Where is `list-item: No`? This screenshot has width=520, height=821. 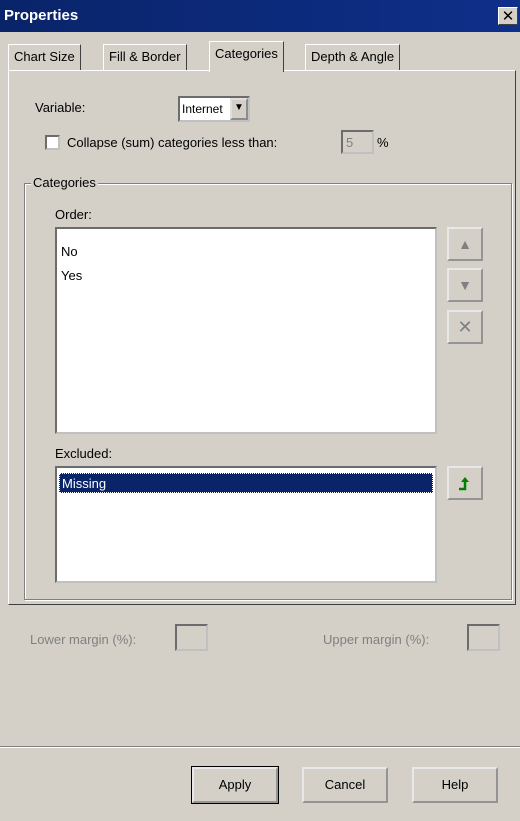
list-item: No is located at coordinates (69, 251).